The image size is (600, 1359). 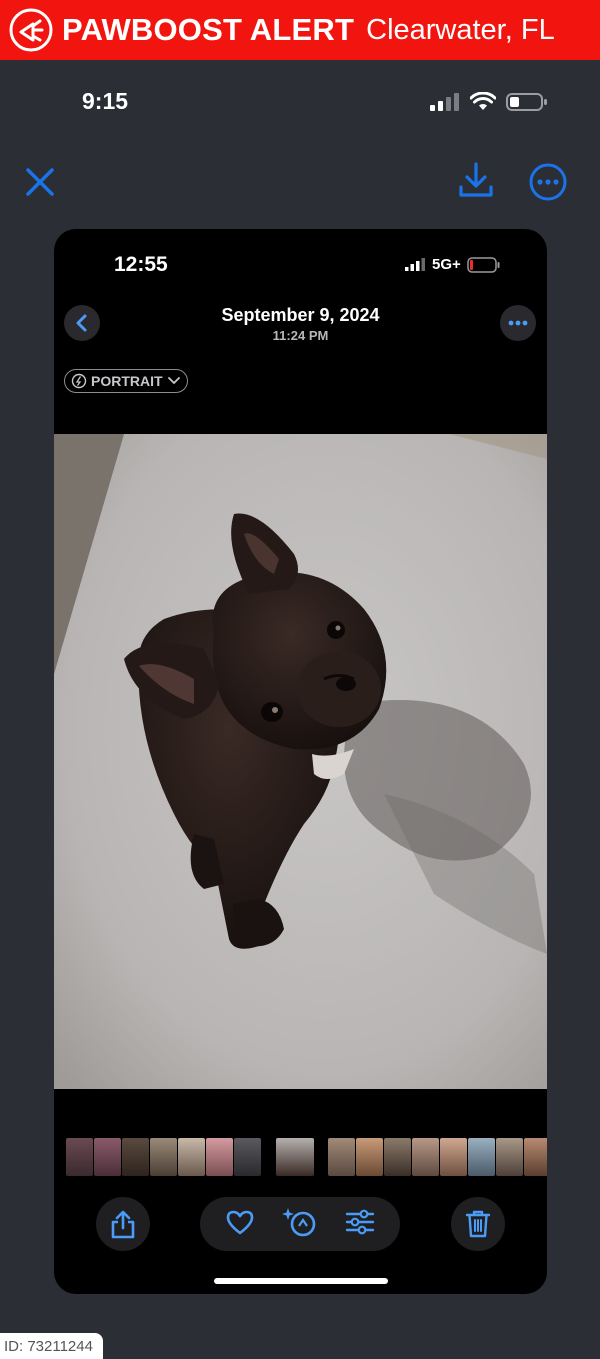 What do you see at coordinates (444, 102) in the screenshot?
I see `signal-icon` at bounding box center [444, 102].